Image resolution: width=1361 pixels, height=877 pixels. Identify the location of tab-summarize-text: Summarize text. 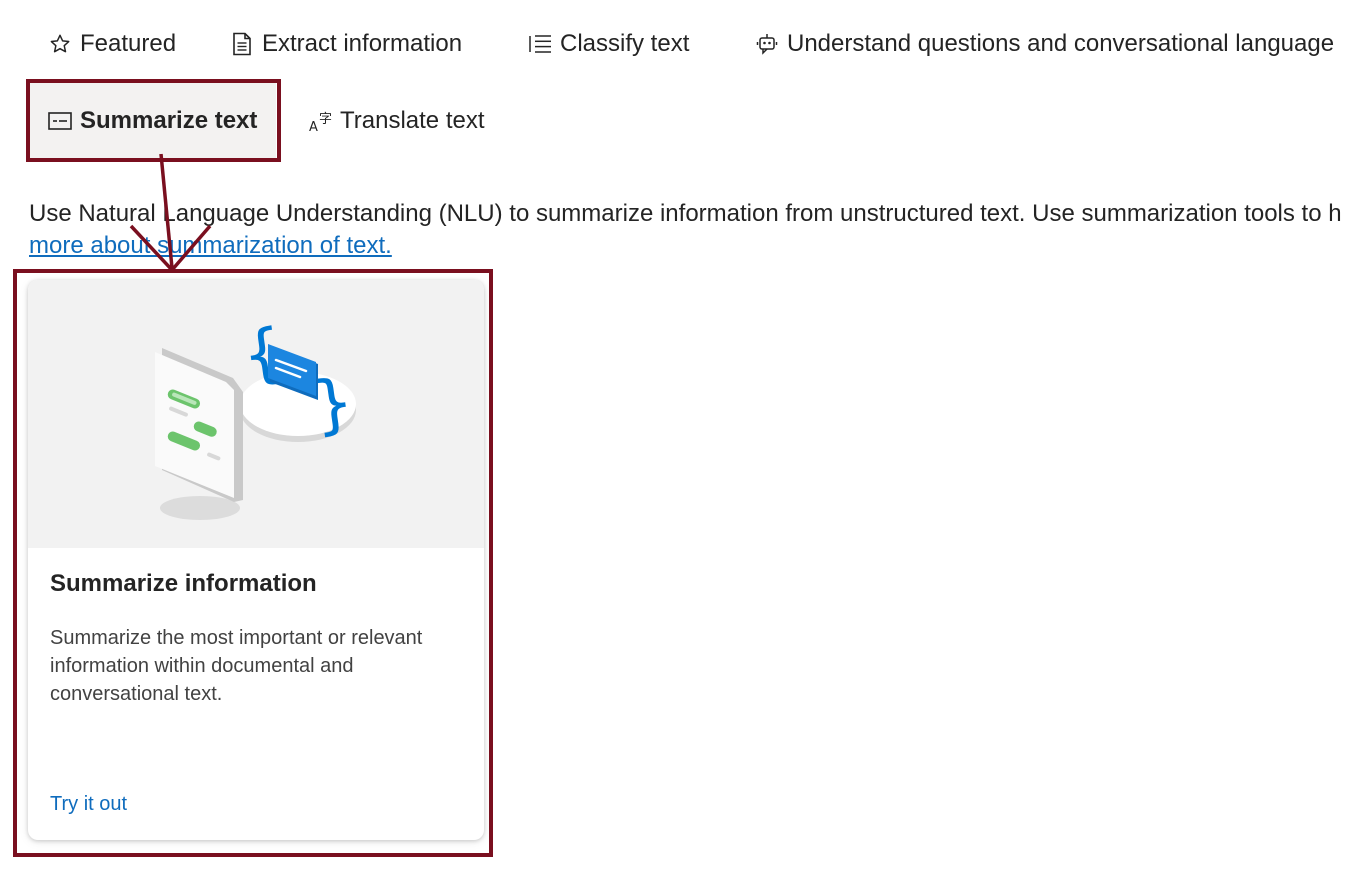
(153, 120).